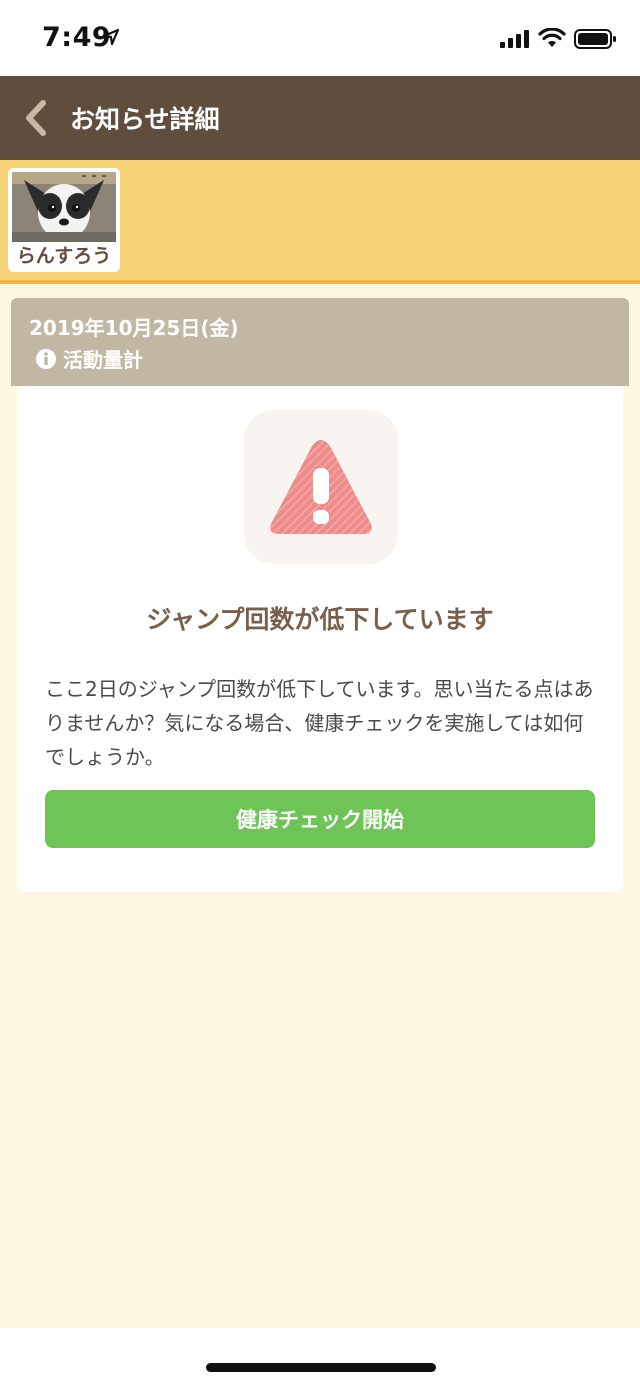 This screenshot has width=640, height=1386. Describe the element at coordinates (320, 1357) in the screenshot. I see `home-indicator-area` at that location.